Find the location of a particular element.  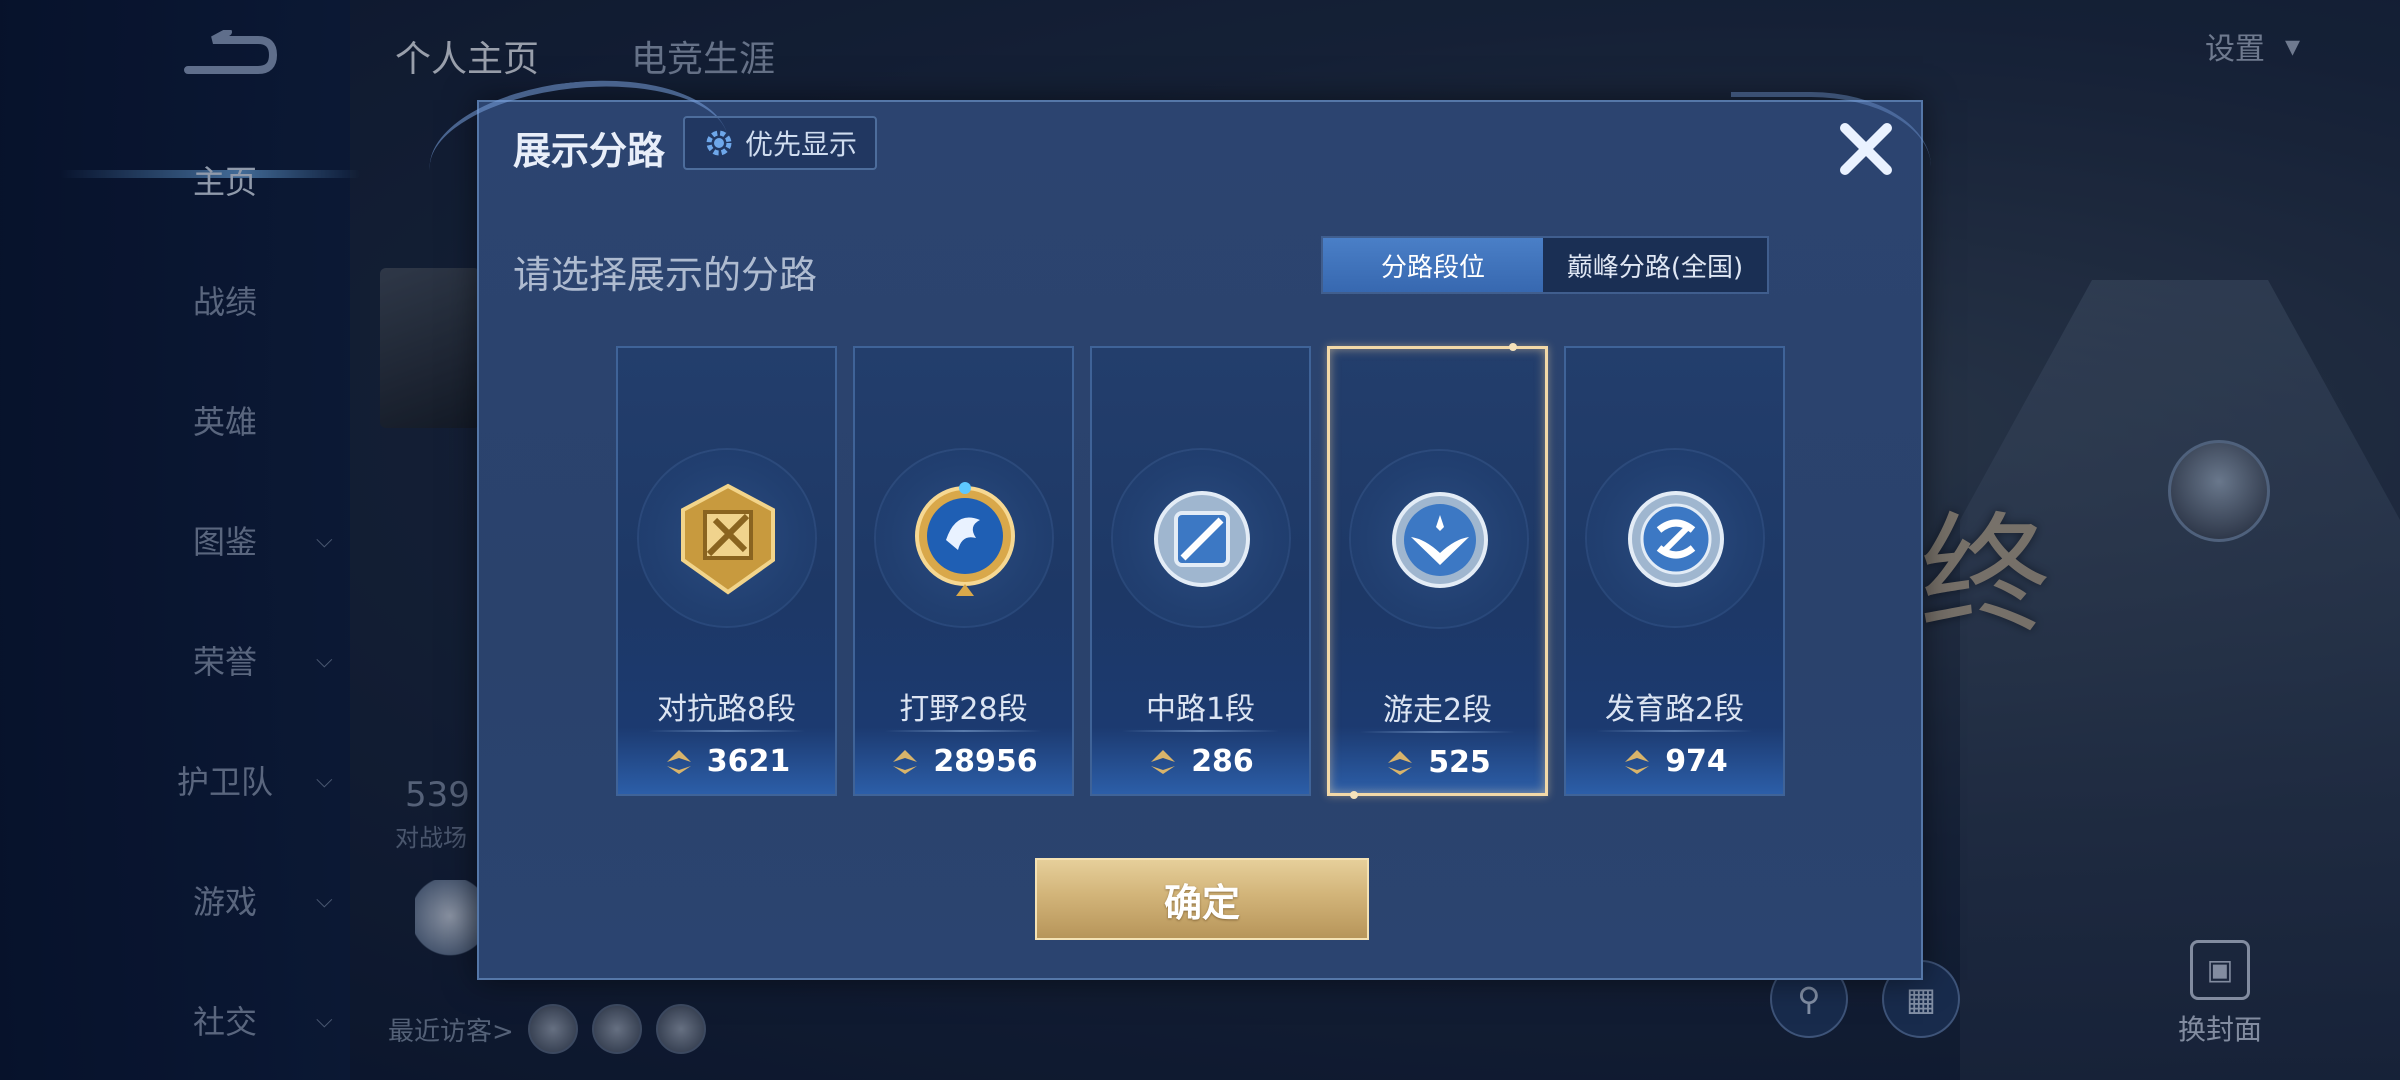

jungle-emblem-icon is located at coordinates (965, 539).